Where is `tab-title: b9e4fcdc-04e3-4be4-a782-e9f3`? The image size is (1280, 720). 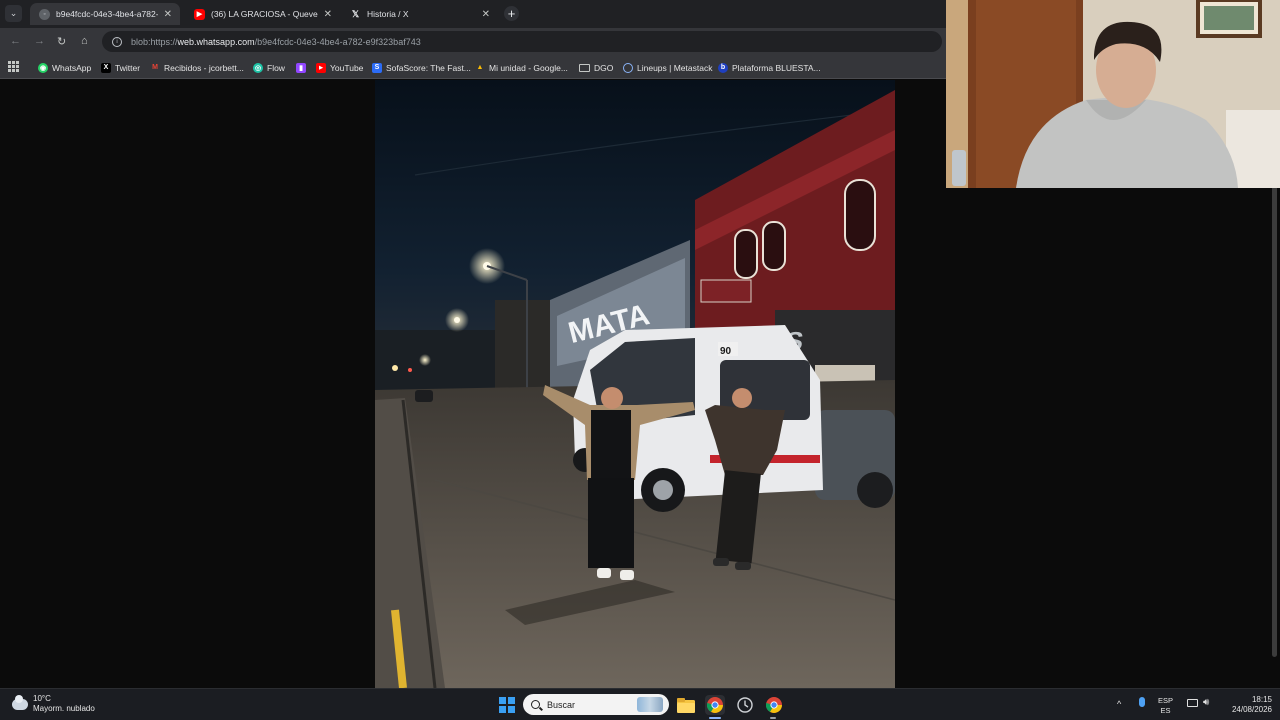
tab-title: b9e4fcdc-04e3-4be4-a782-e9f3 is located at coordinates (107, 14).